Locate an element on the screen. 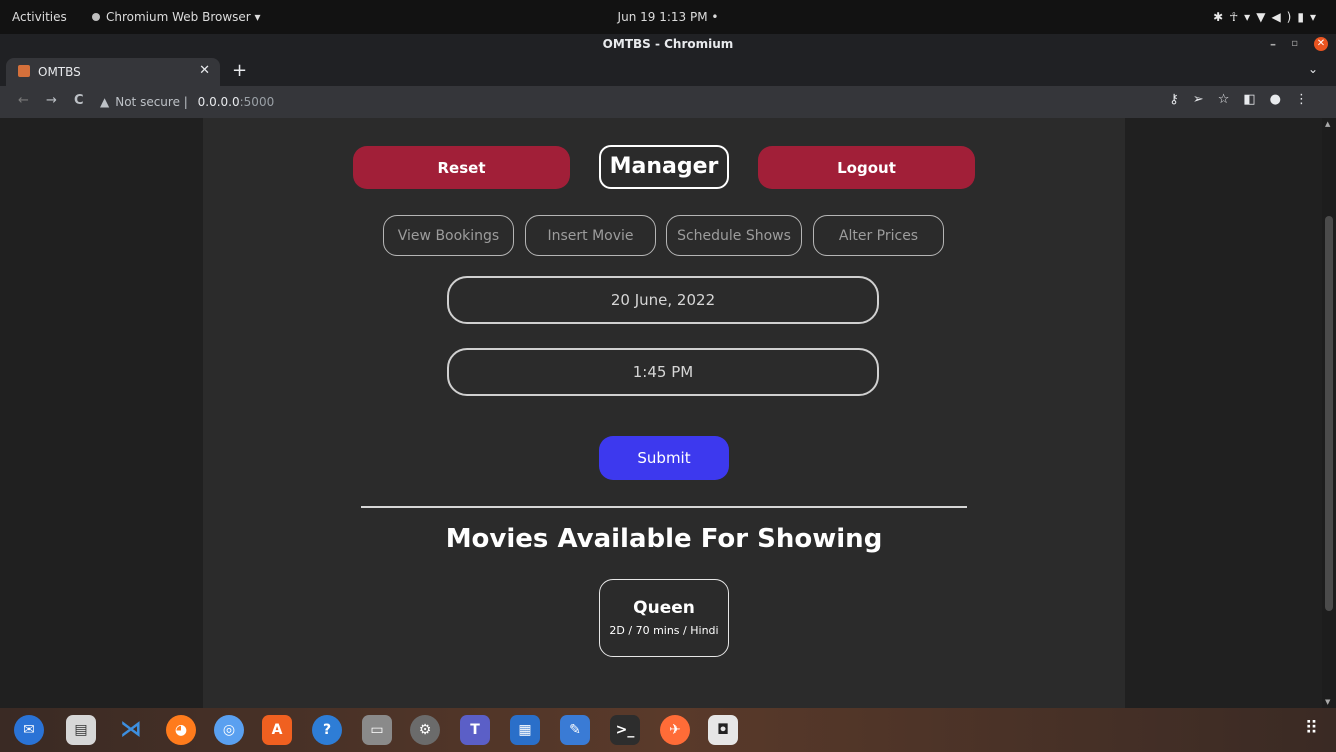  security-label: Not secure is located at coordinates (147, 102).